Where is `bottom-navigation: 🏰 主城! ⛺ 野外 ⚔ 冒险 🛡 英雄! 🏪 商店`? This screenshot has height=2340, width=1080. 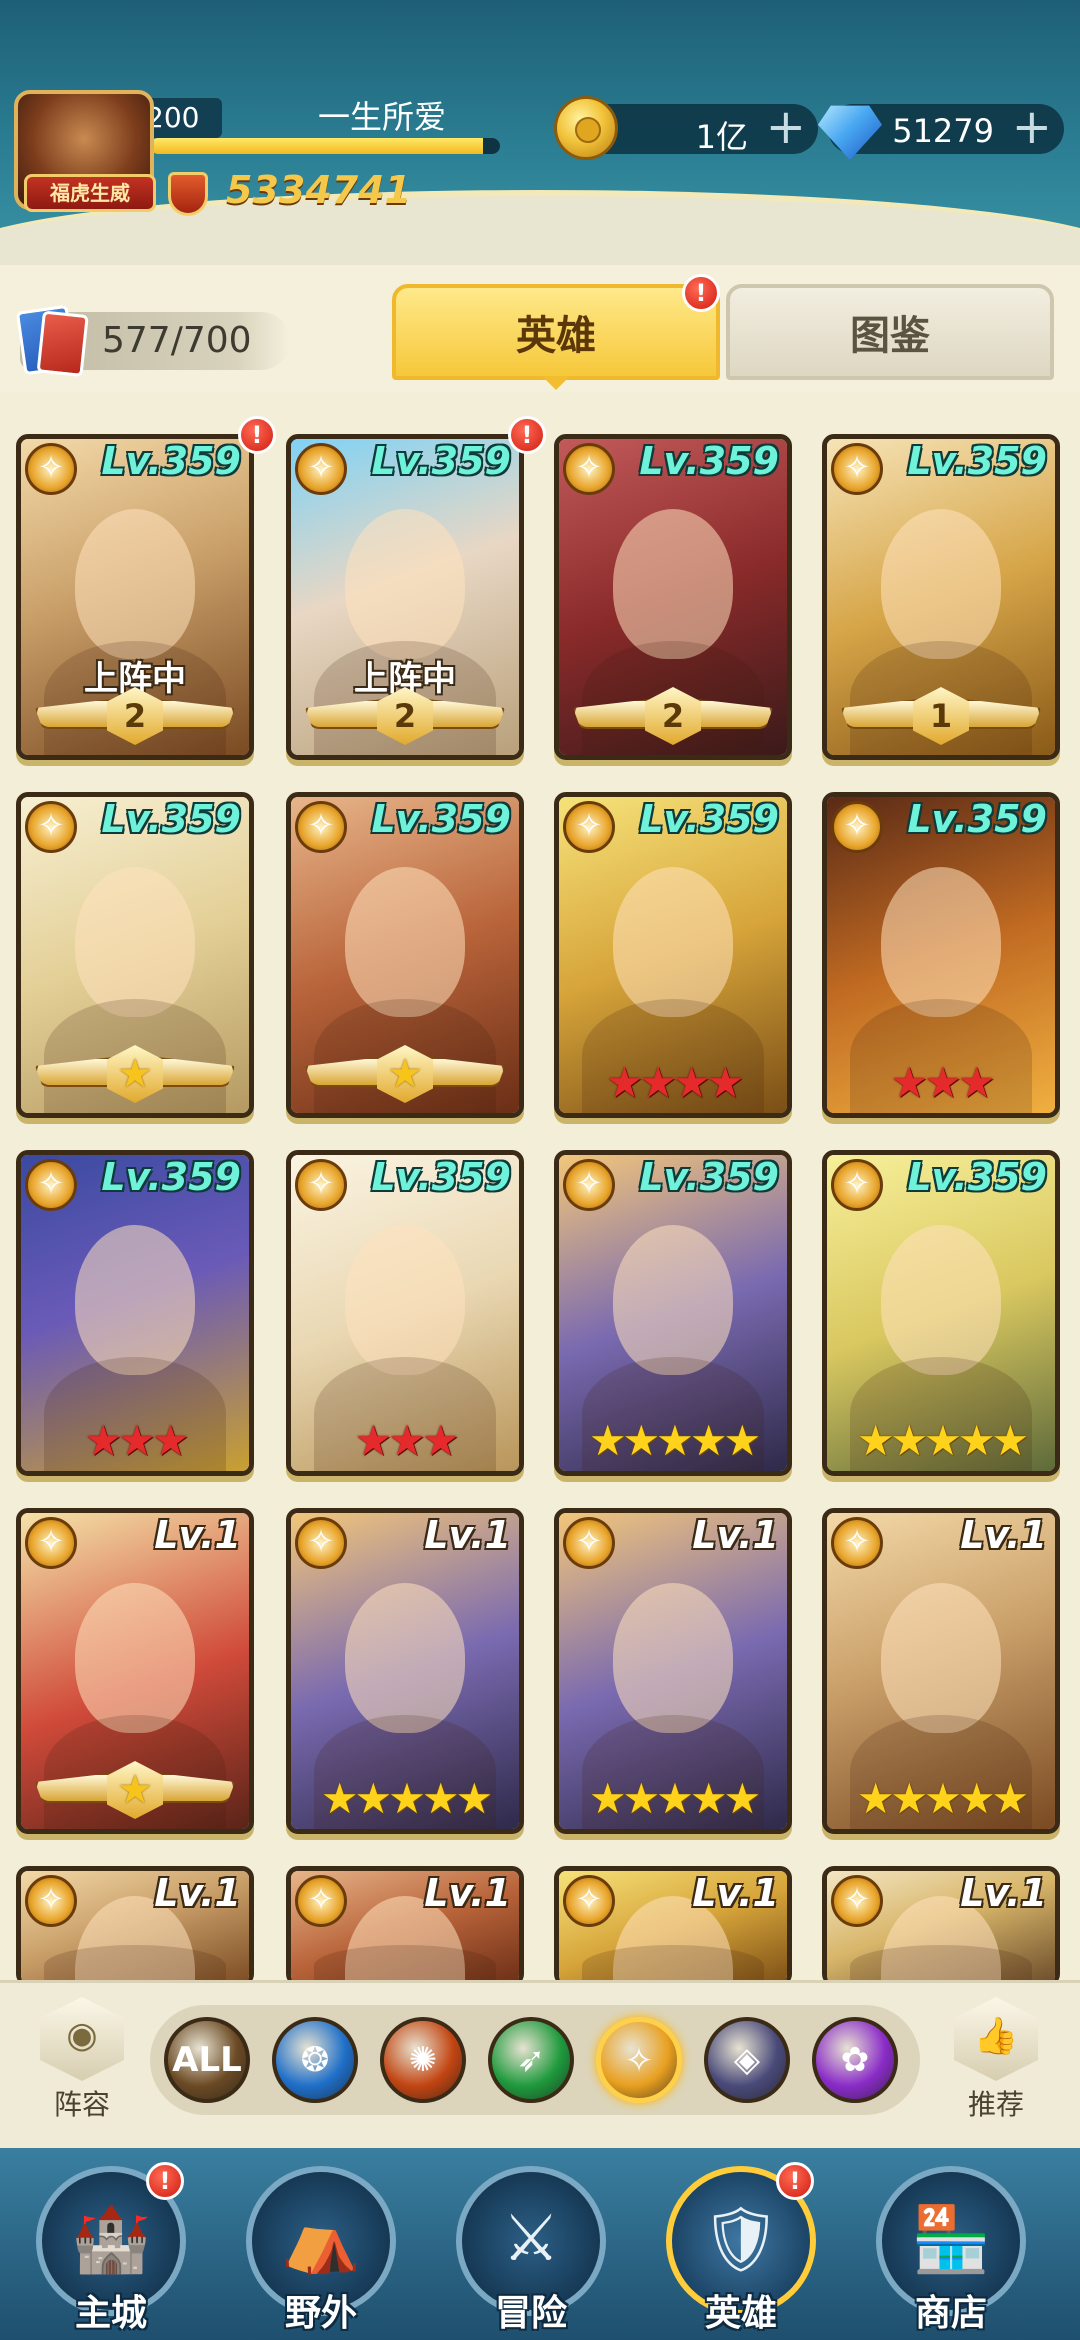 bottom-navigation: 🏰 主城! ⛺ 野外 ⚔ 冒险 🛡 英雄! 🏪 商店 is located at coordinates (540, 2244).